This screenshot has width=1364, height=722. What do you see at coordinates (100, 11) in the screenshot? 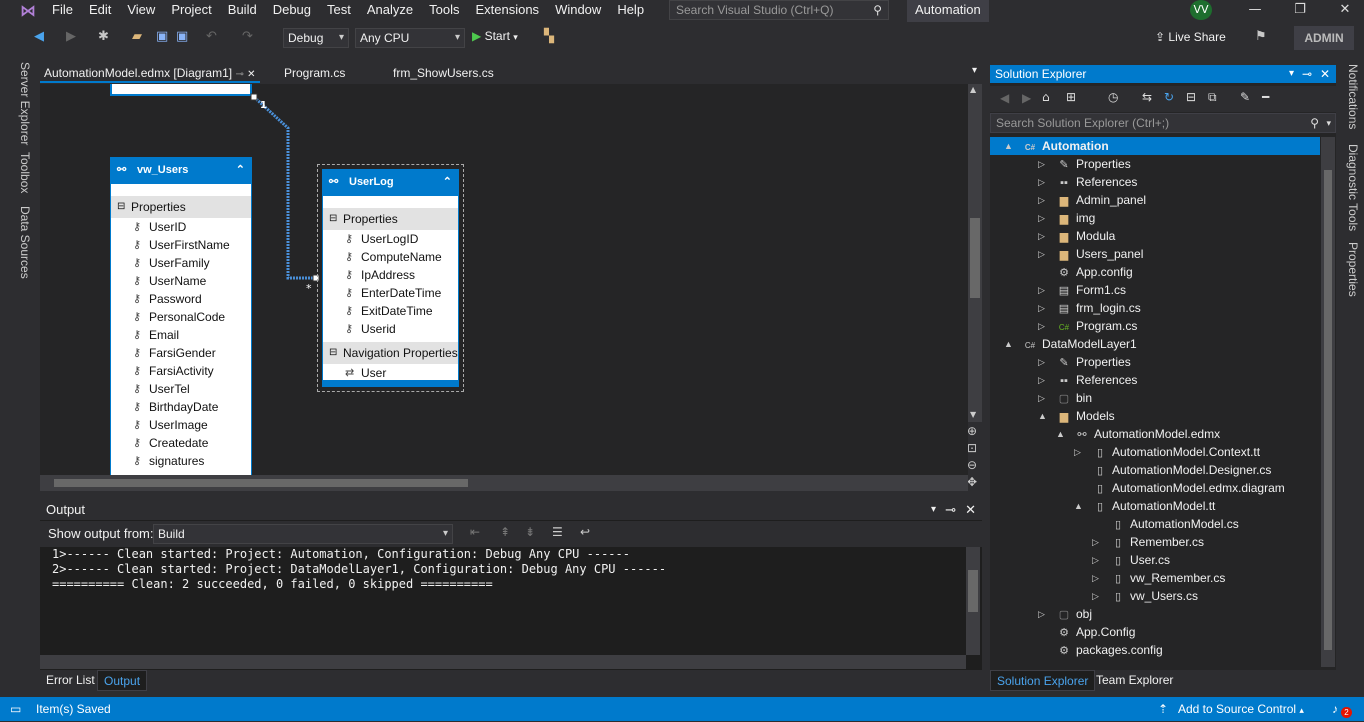
I see `menu-edit: Edit` at bounding box center [100, 11].